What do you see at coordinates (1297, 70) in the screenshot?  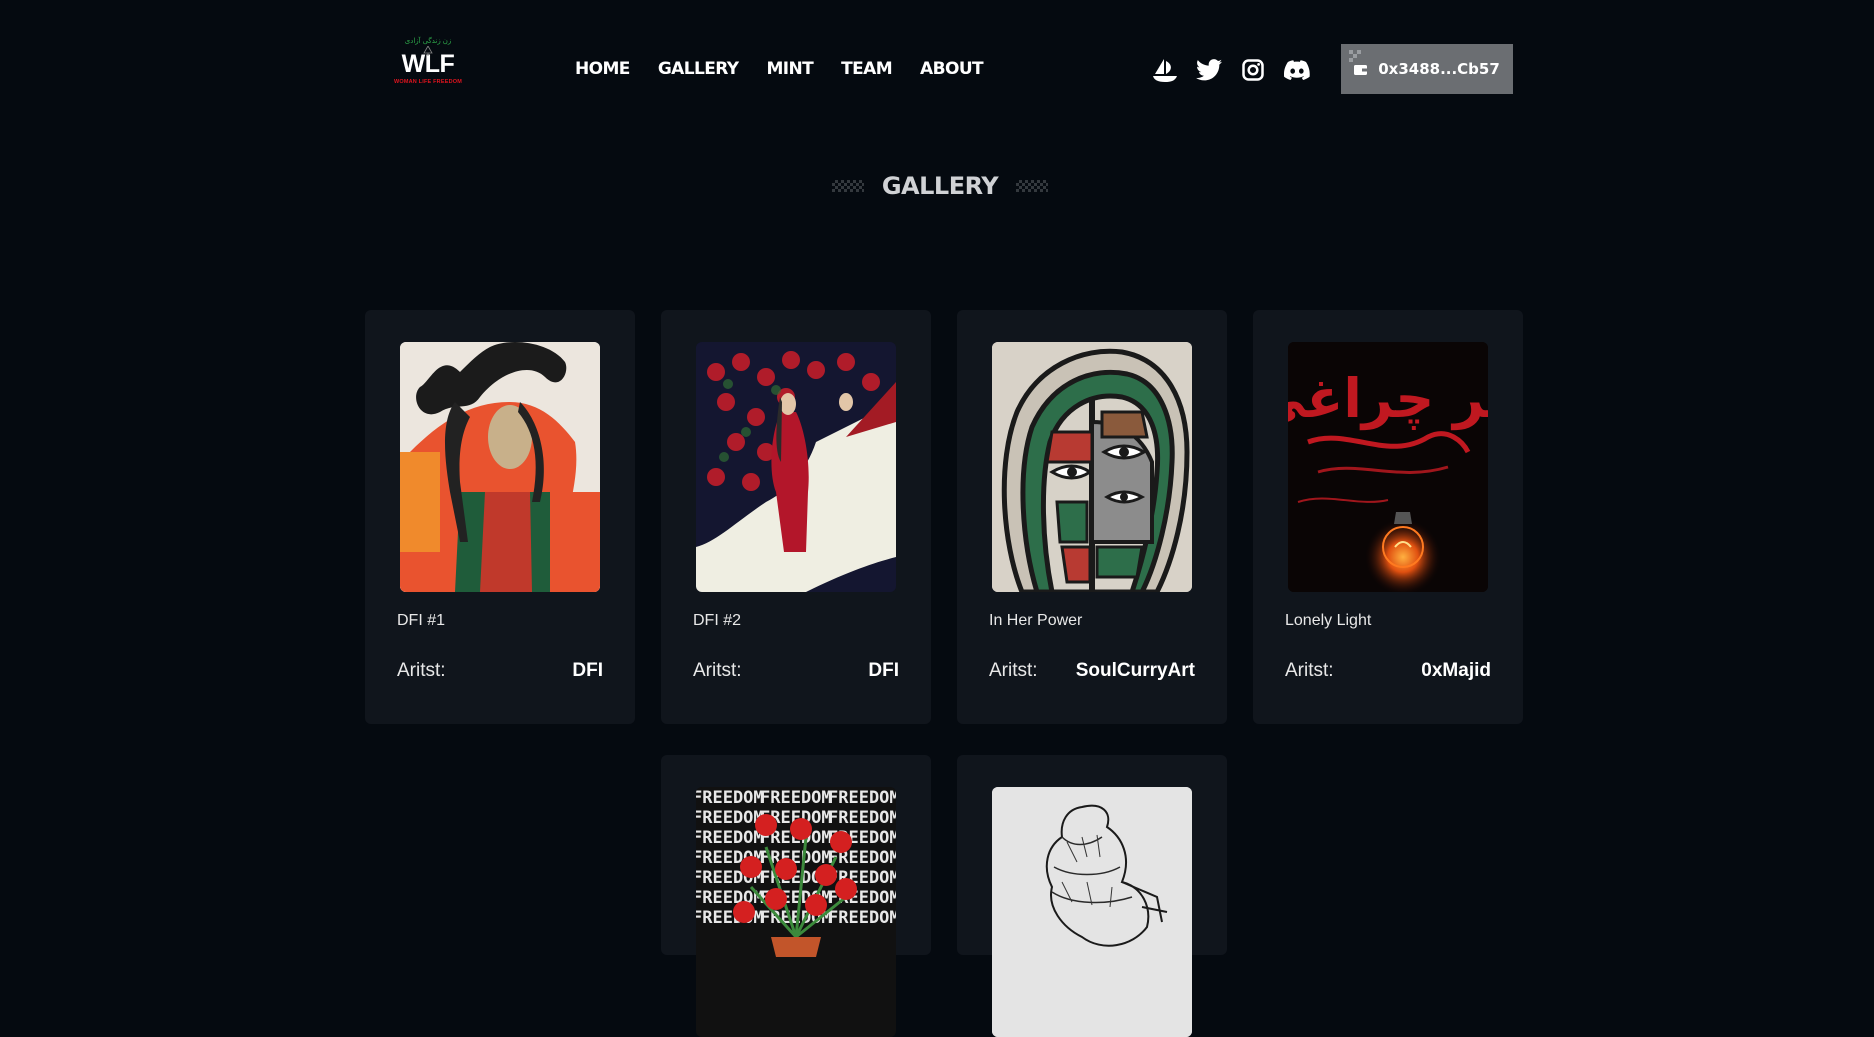 I see `discord-icon` at bounding box center [1297, 70].